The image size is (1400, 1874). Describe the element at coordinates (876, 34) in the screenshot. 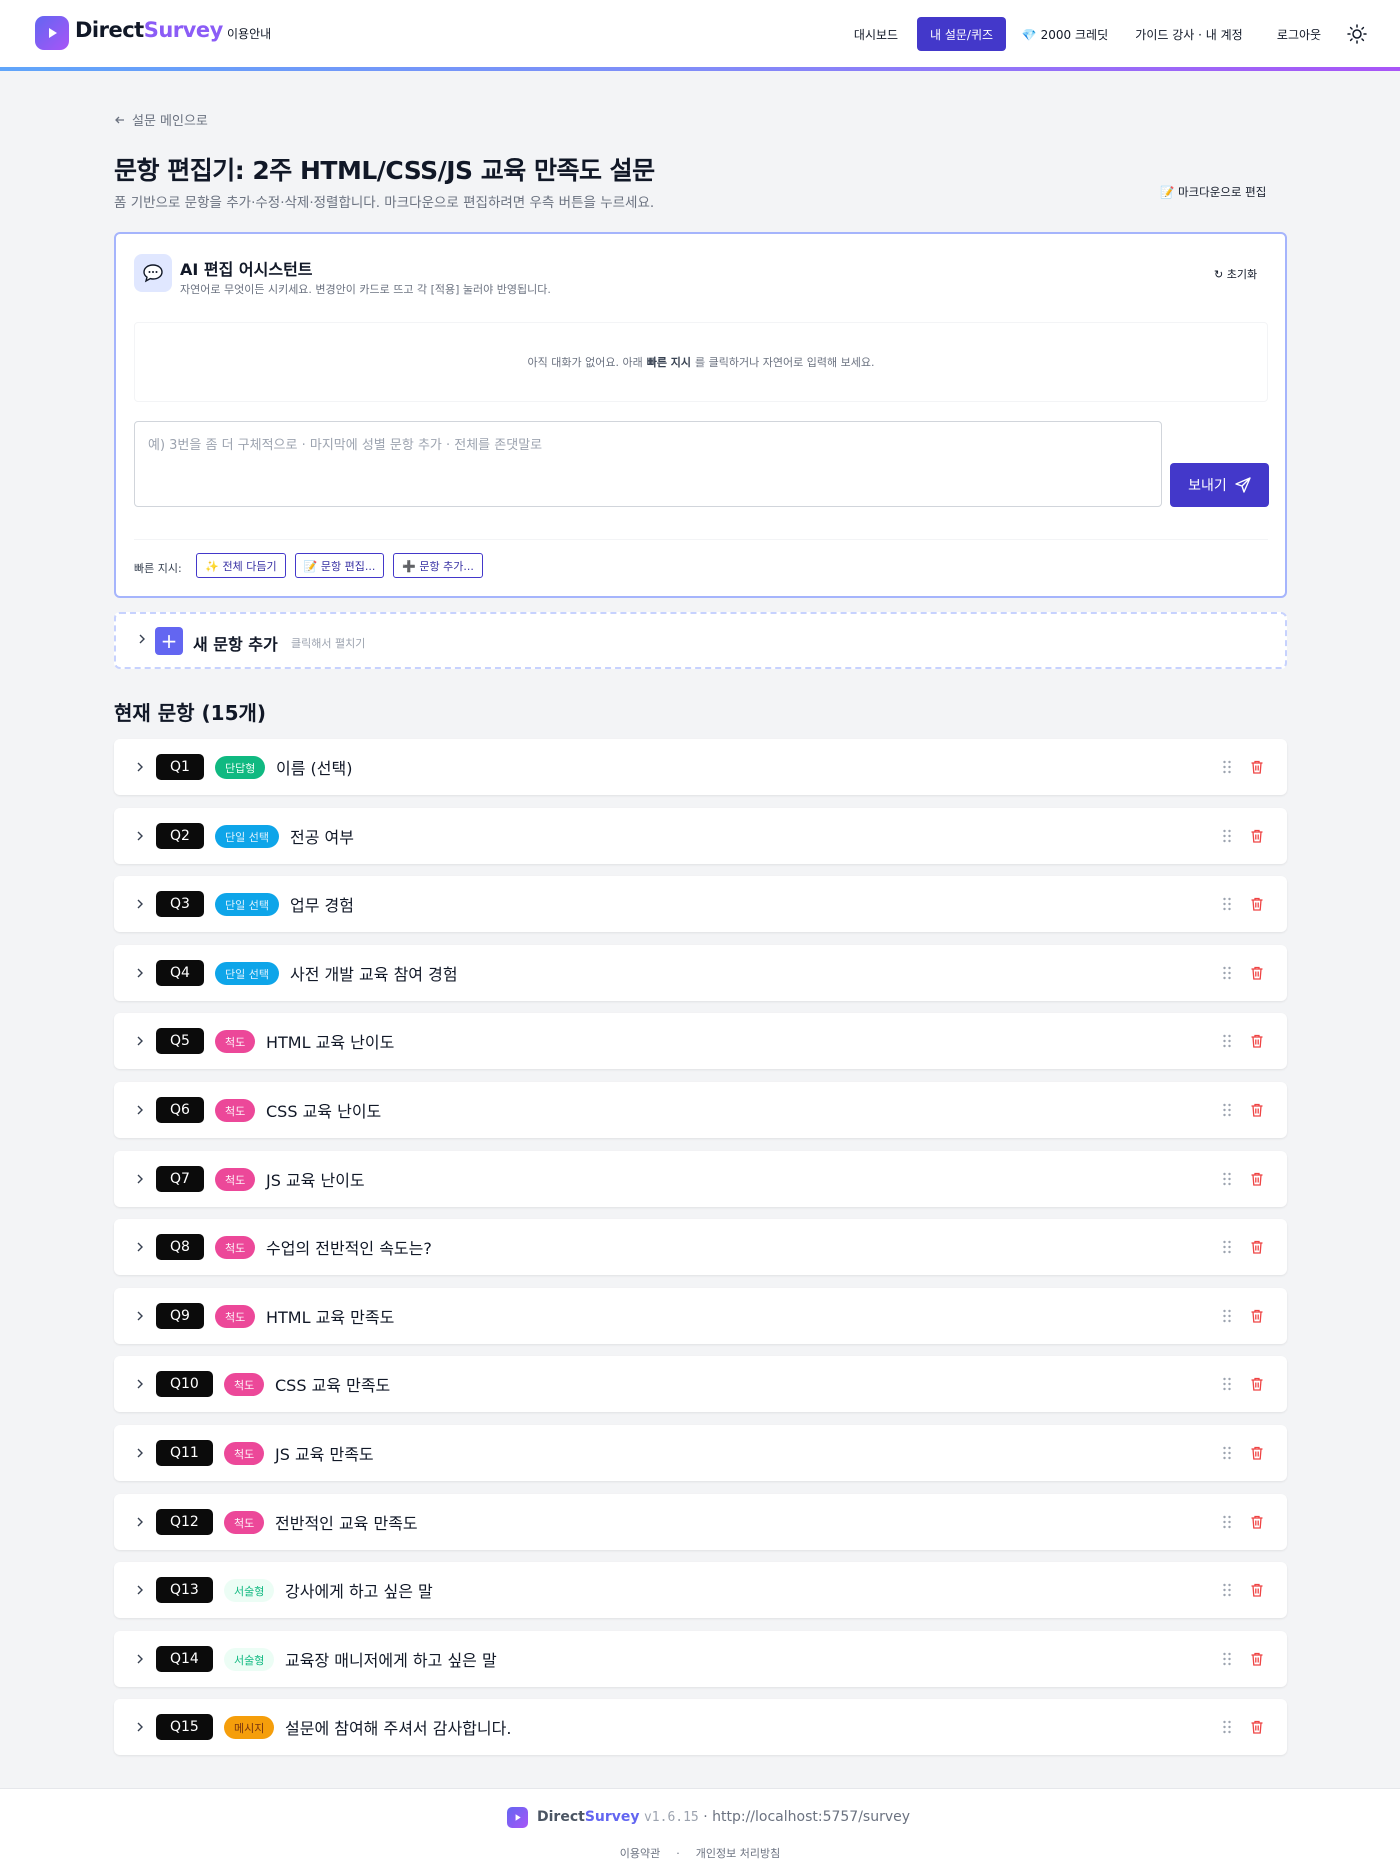

I see `nav-dashboard: 대시보드` at that location.